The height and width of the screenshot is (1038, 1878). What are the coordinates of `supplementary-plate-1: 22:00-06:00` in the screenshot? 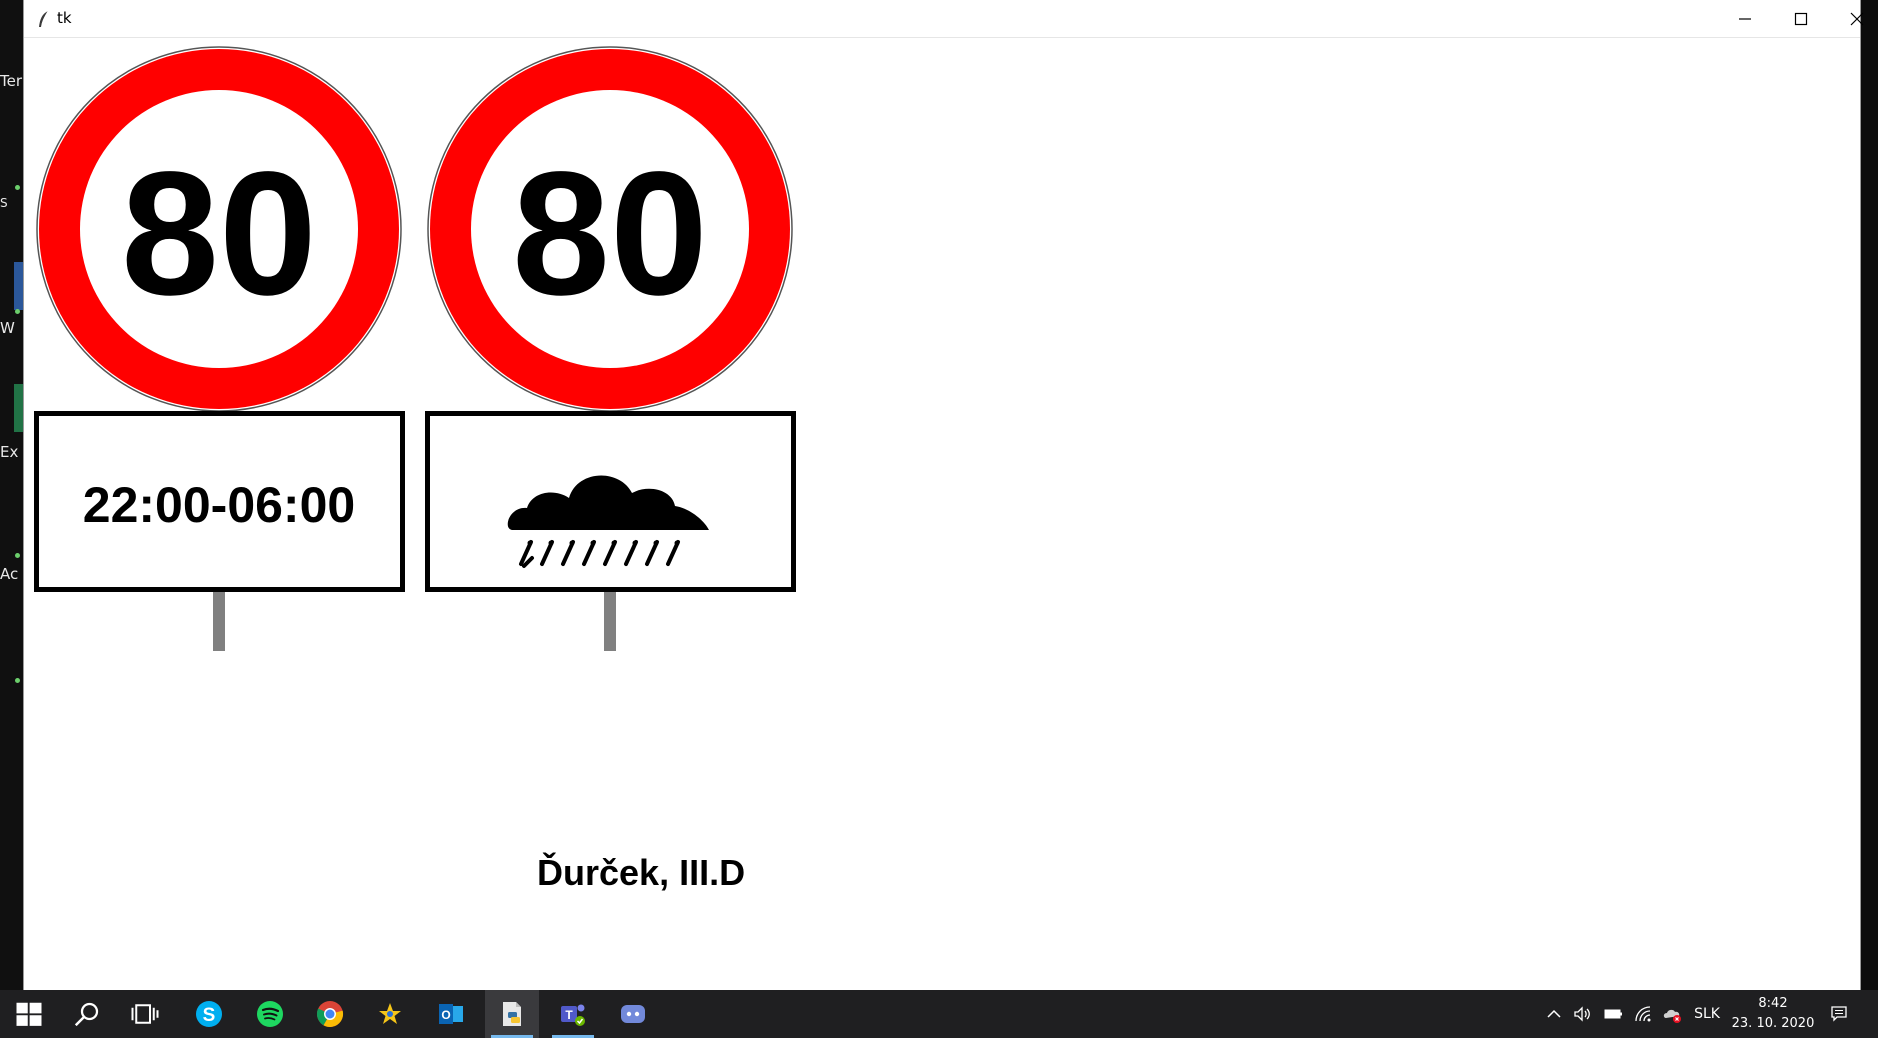 It's located at (219, 531).